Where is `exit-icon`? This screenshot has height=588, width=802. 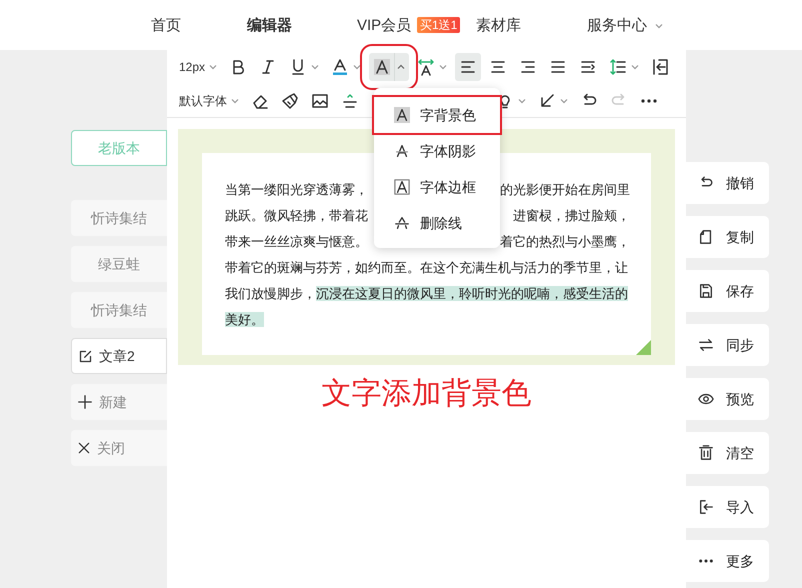
exit-icon is located at coordinates (660, 67).